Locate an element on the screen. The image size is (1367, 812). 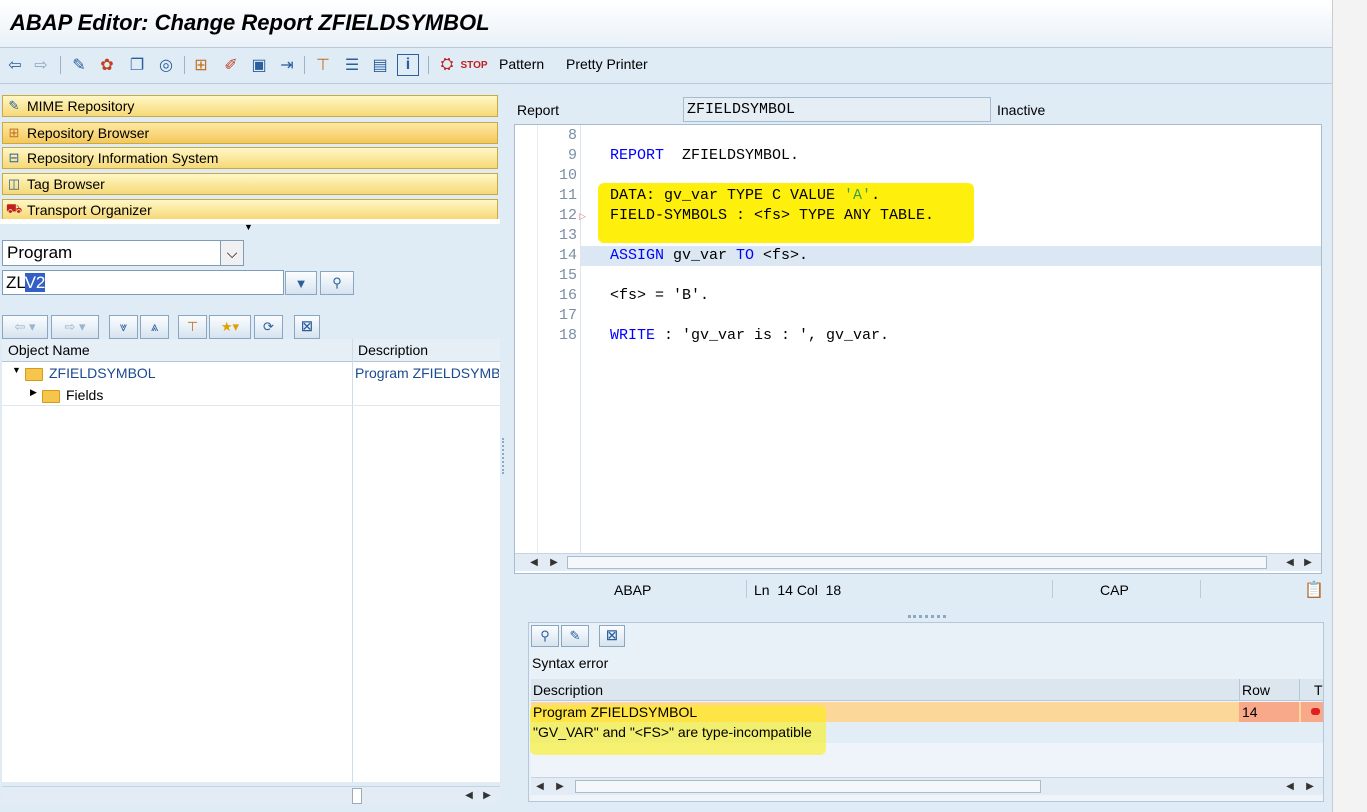
tree-horizontal-scrollbar: ◀ ▶ is located at coordinates (251, 795).